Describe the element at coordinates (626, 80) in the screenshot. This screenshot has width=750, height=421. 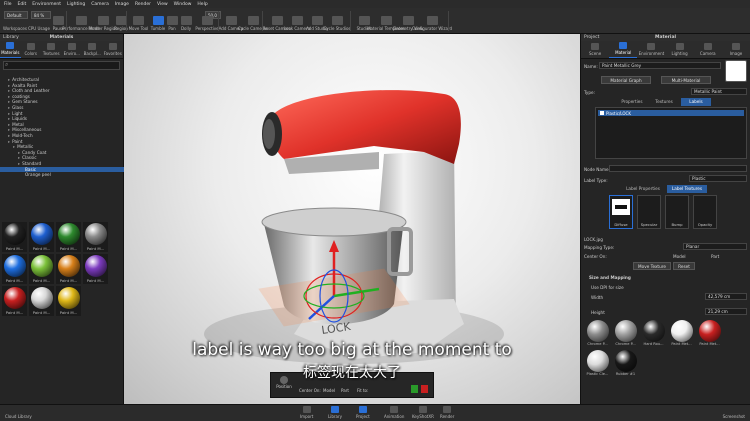
I see `material-graph-button: Material Graph` at that location.